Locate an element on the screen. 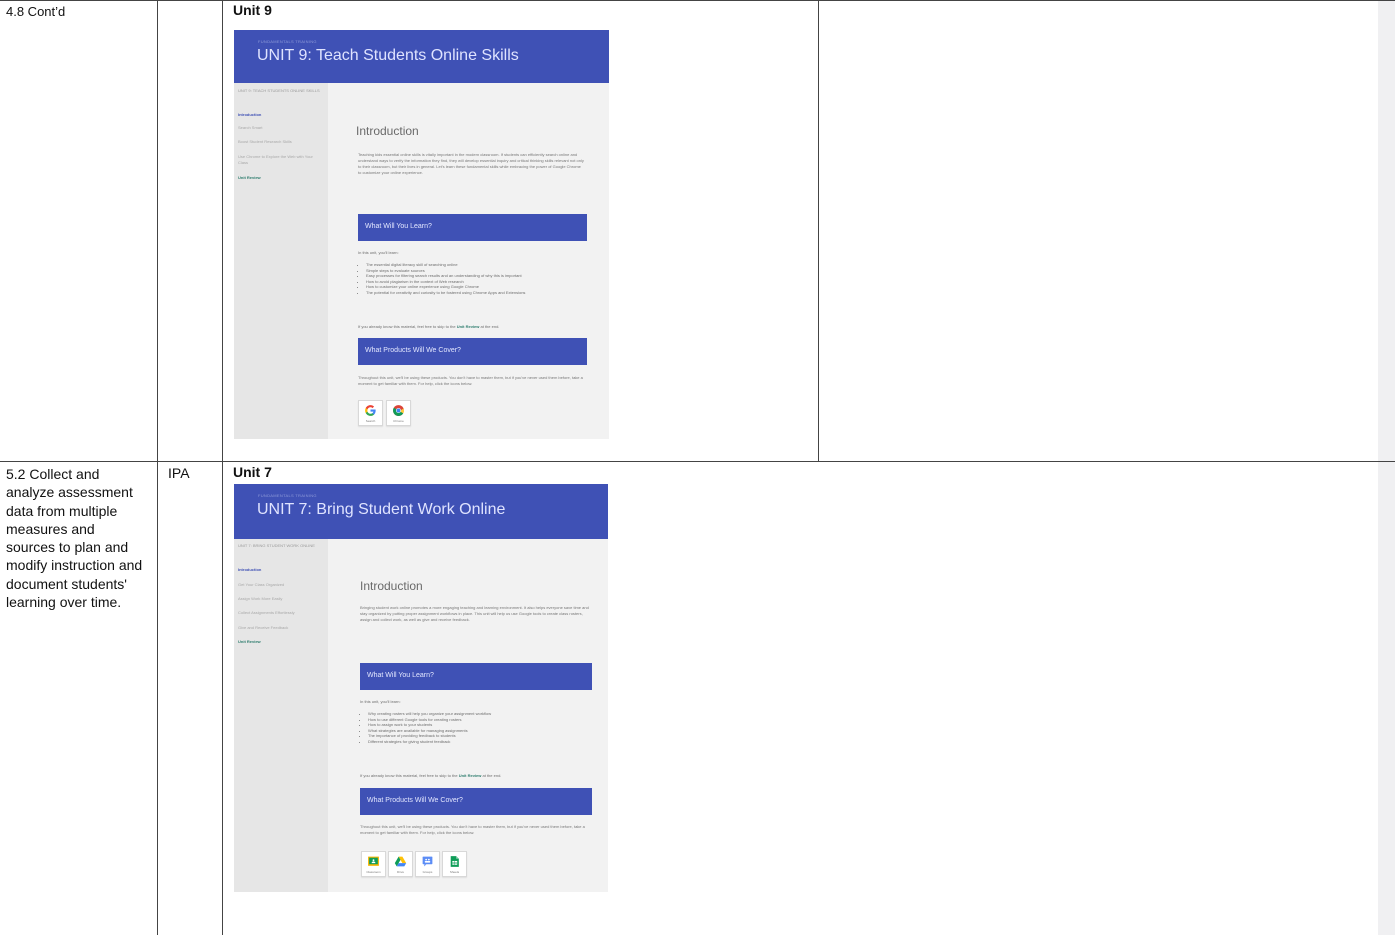  product-chrome-button: Chrome is located at coordinates (398, 413).